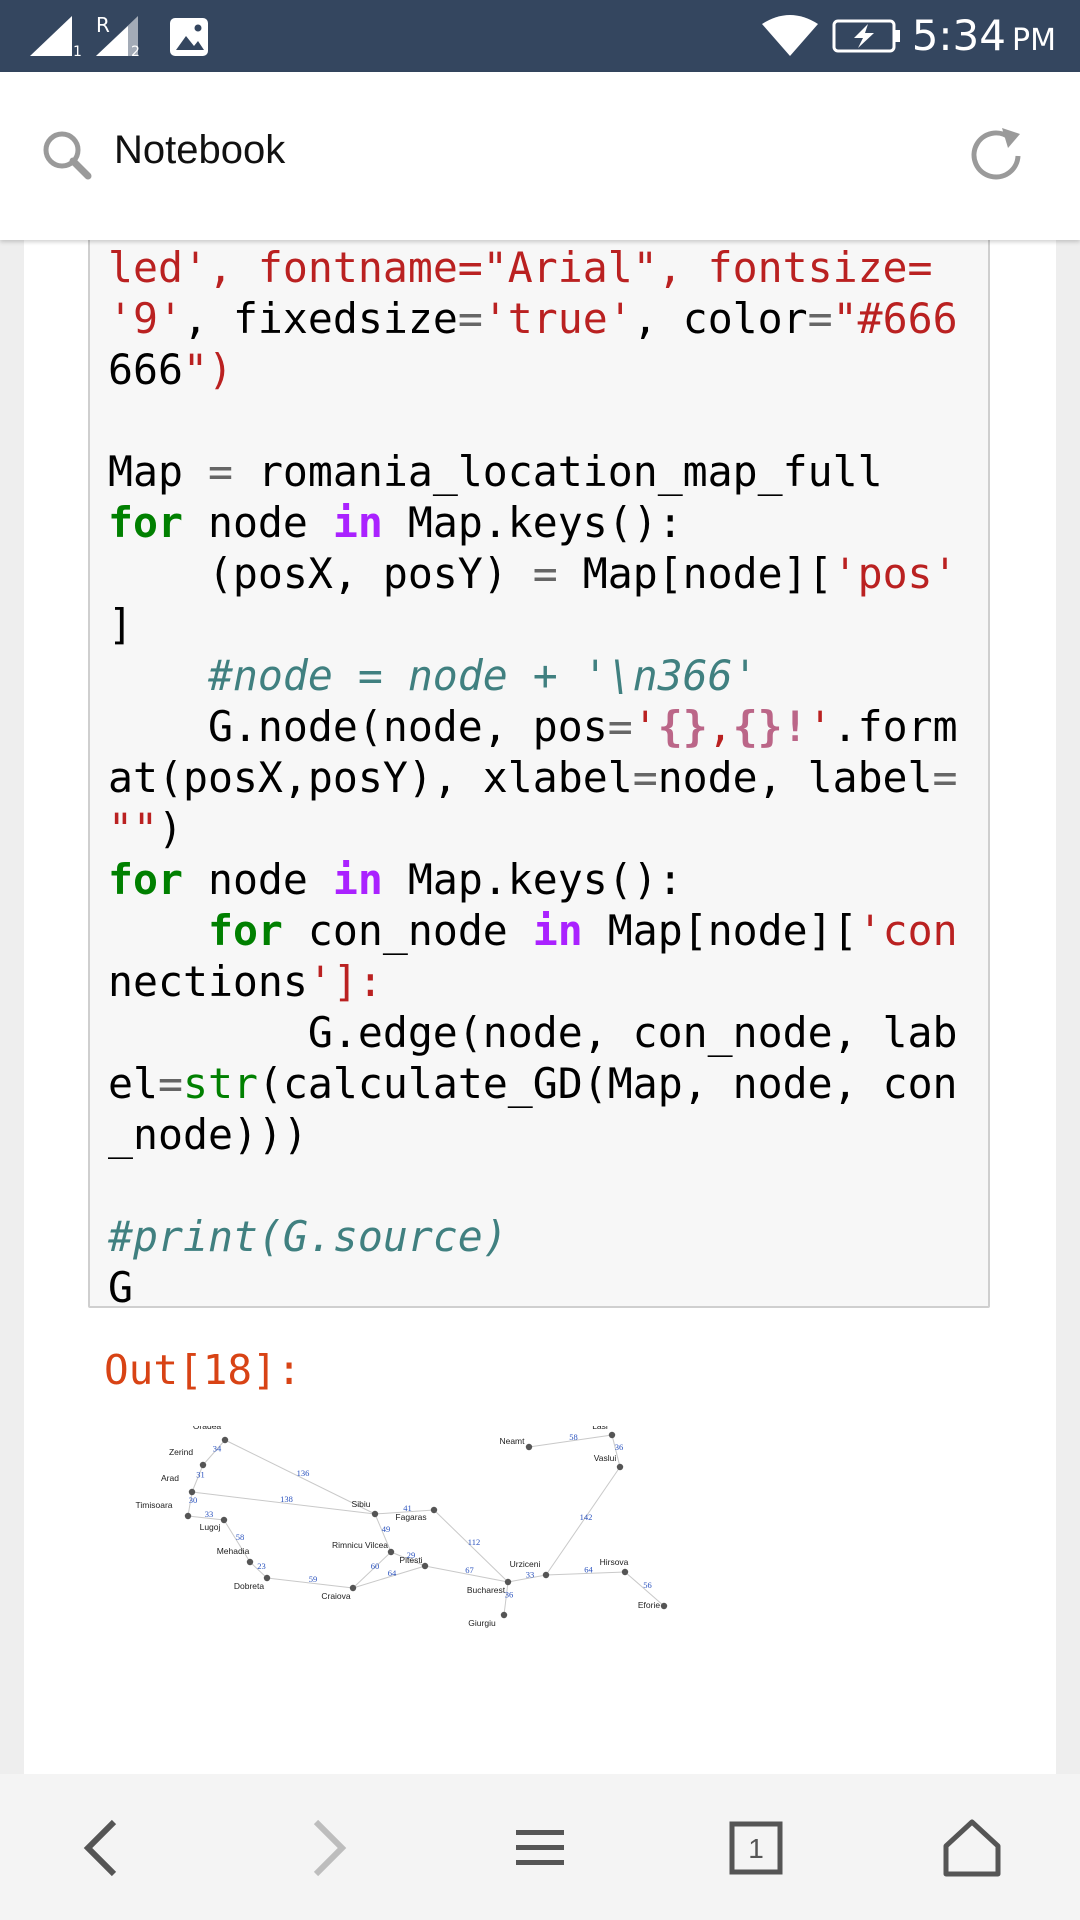 This screenshot has height=1920, width=1080. I want to click on graph-node-label: Eforie, so click(649, 1605).